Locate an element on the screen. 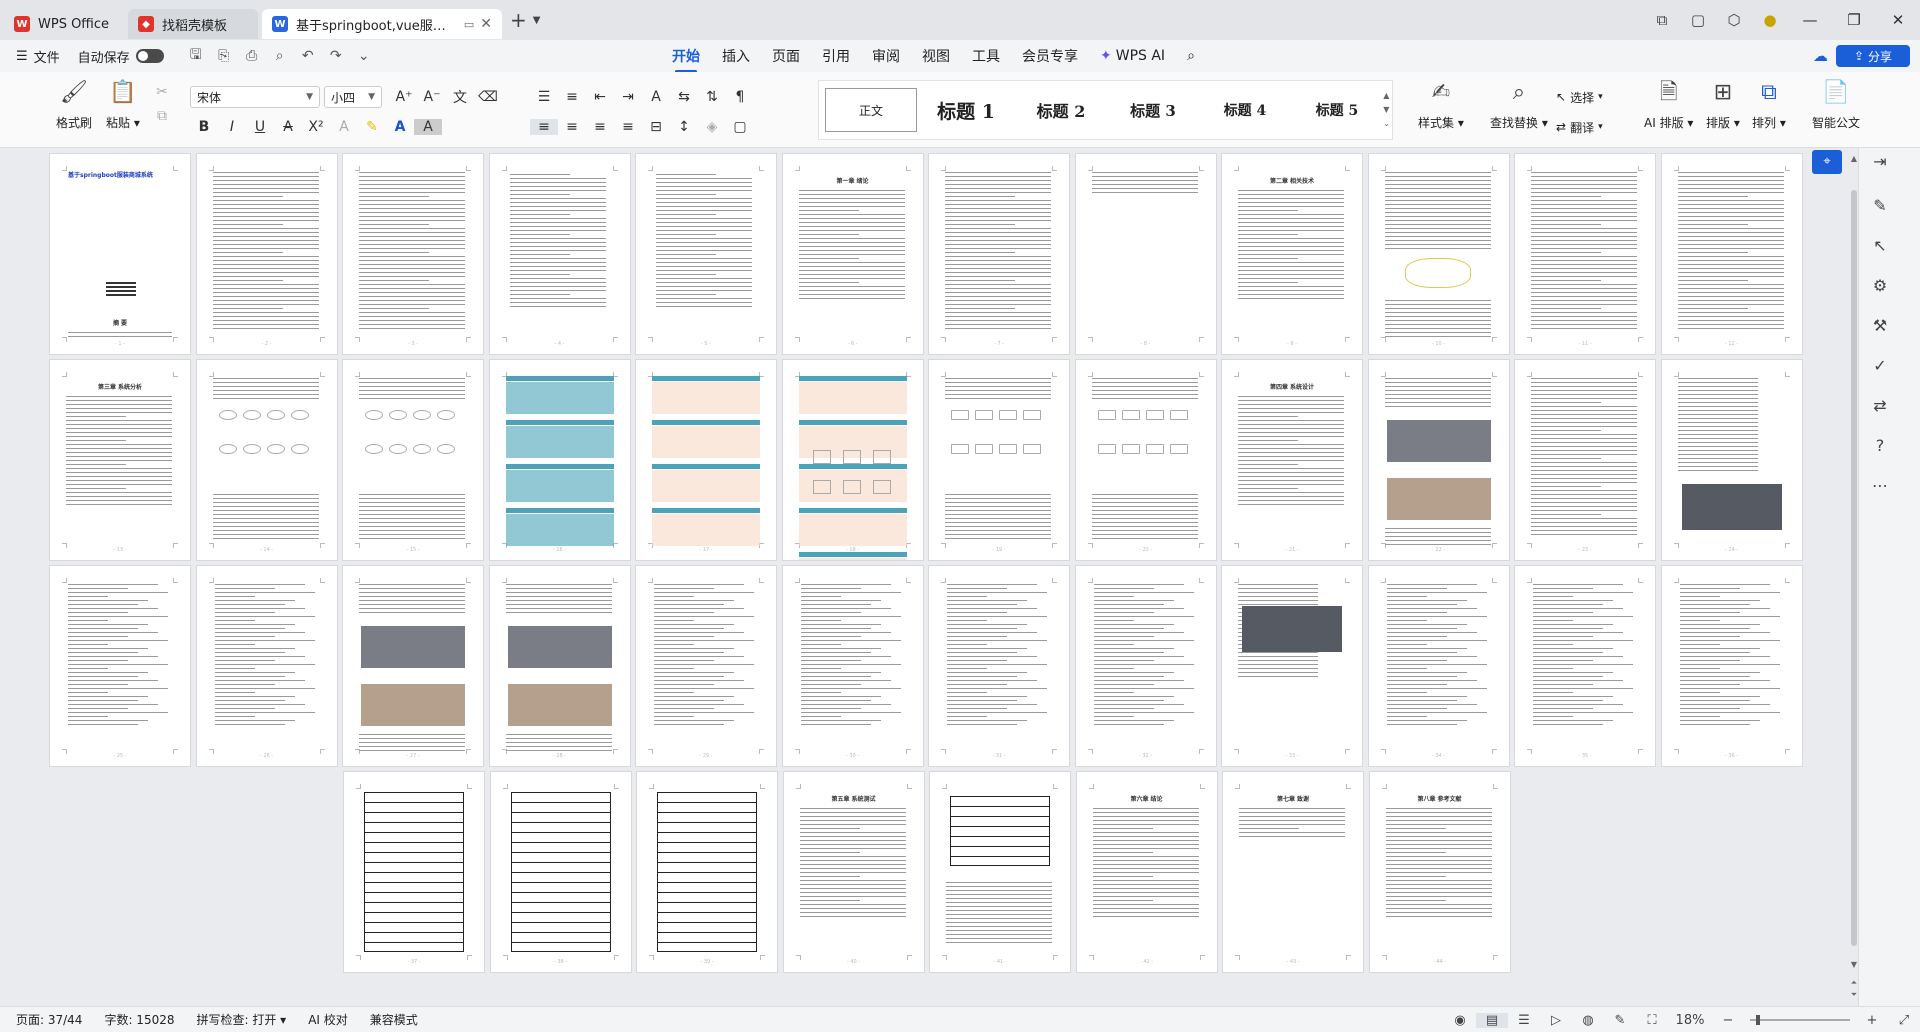 The image size is (1920, 1032). page-thumbnail: - 41 - is located at coordinates (1000, 872).